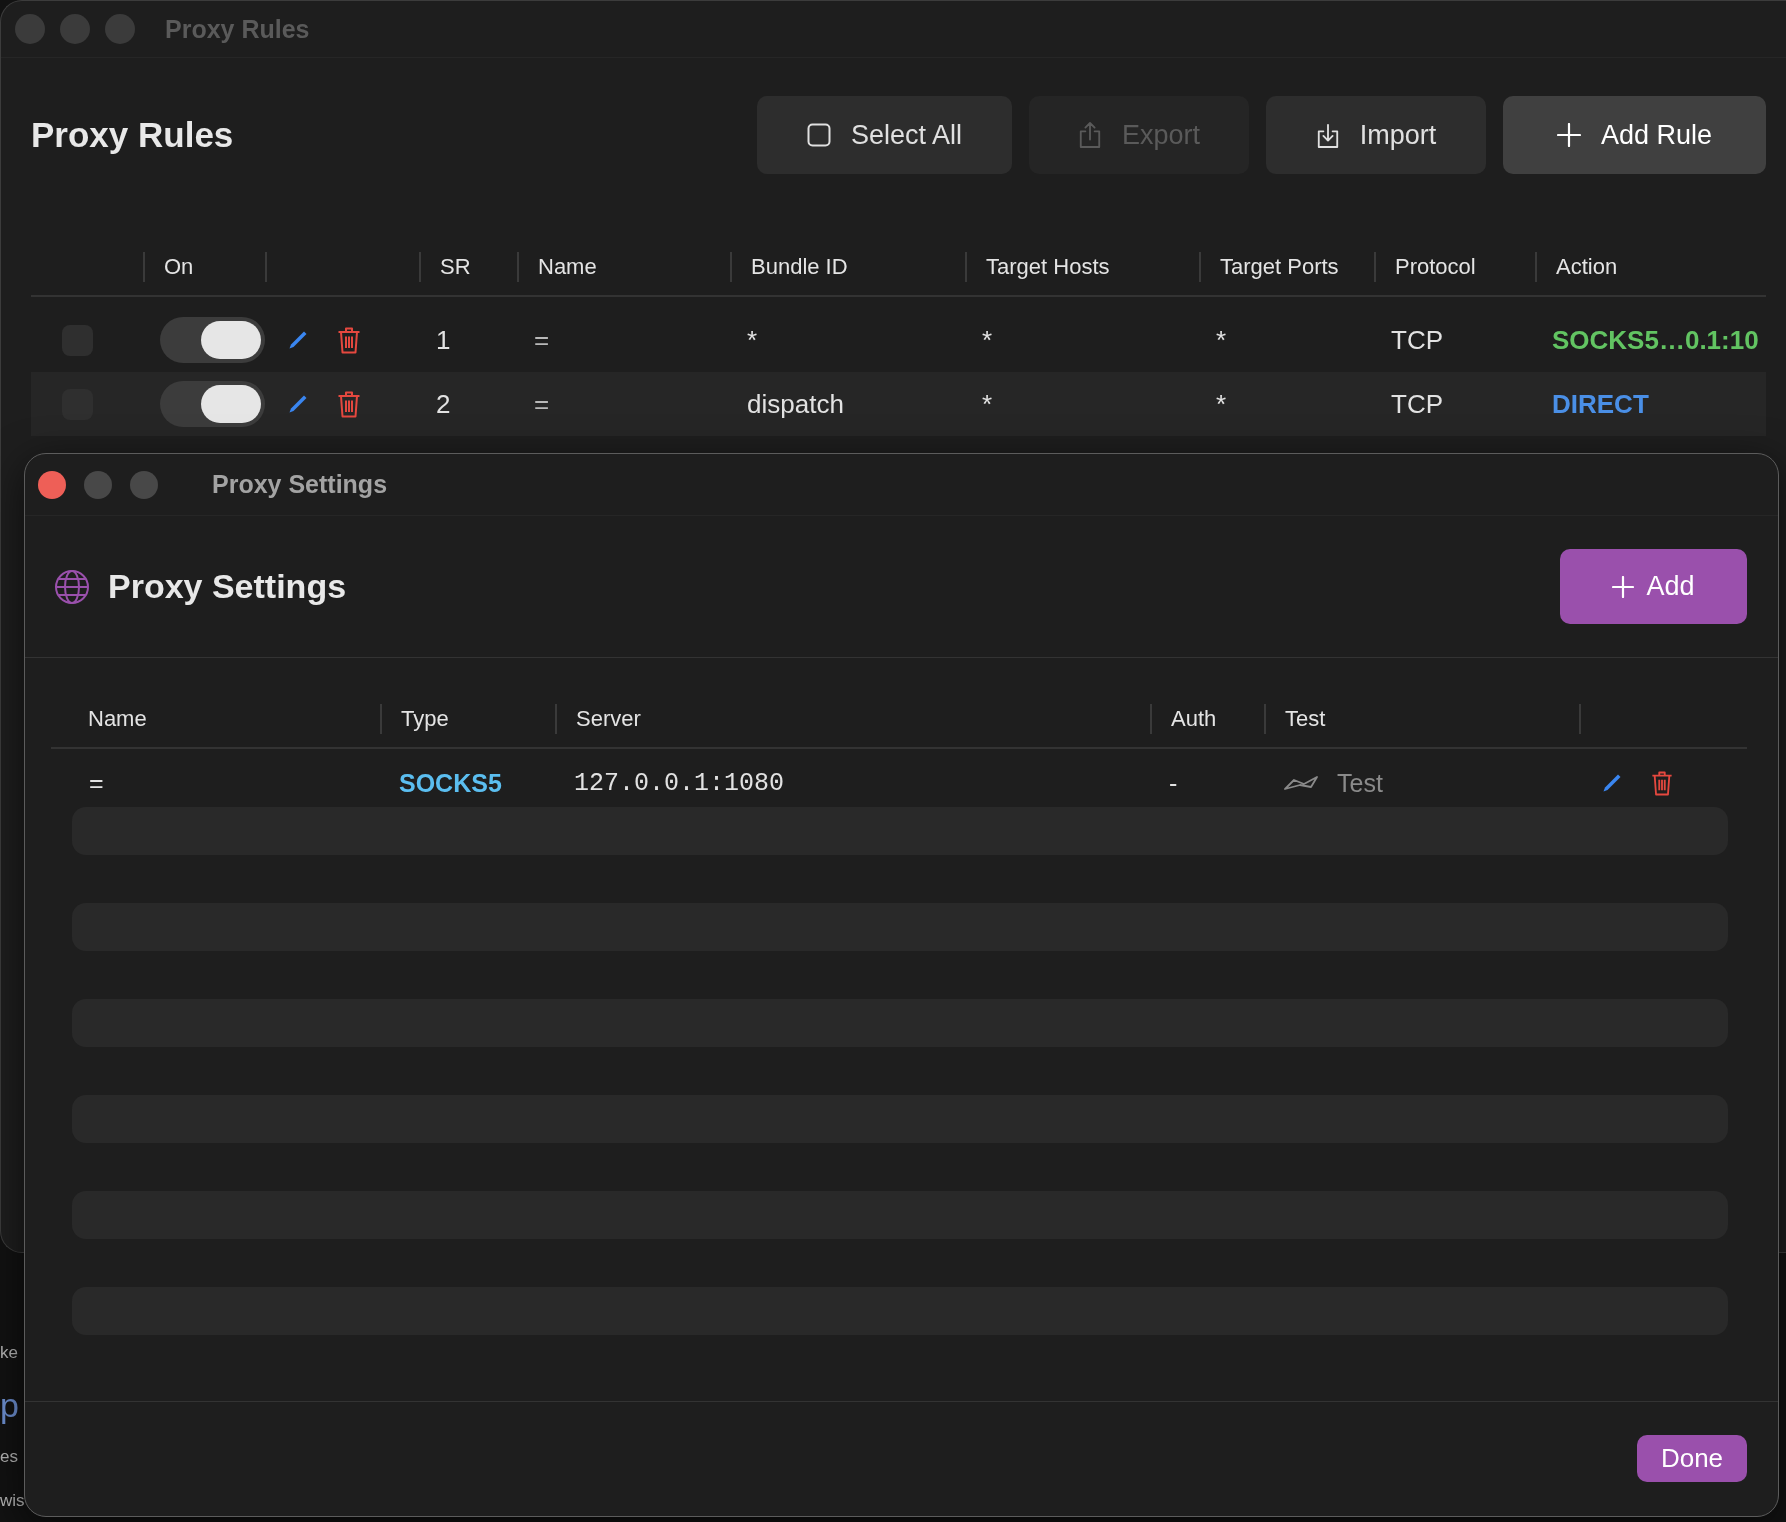  Describe the element at coordinates (1048, 267) in the screenshot. I see `column-header: Target Hosts` at that location.